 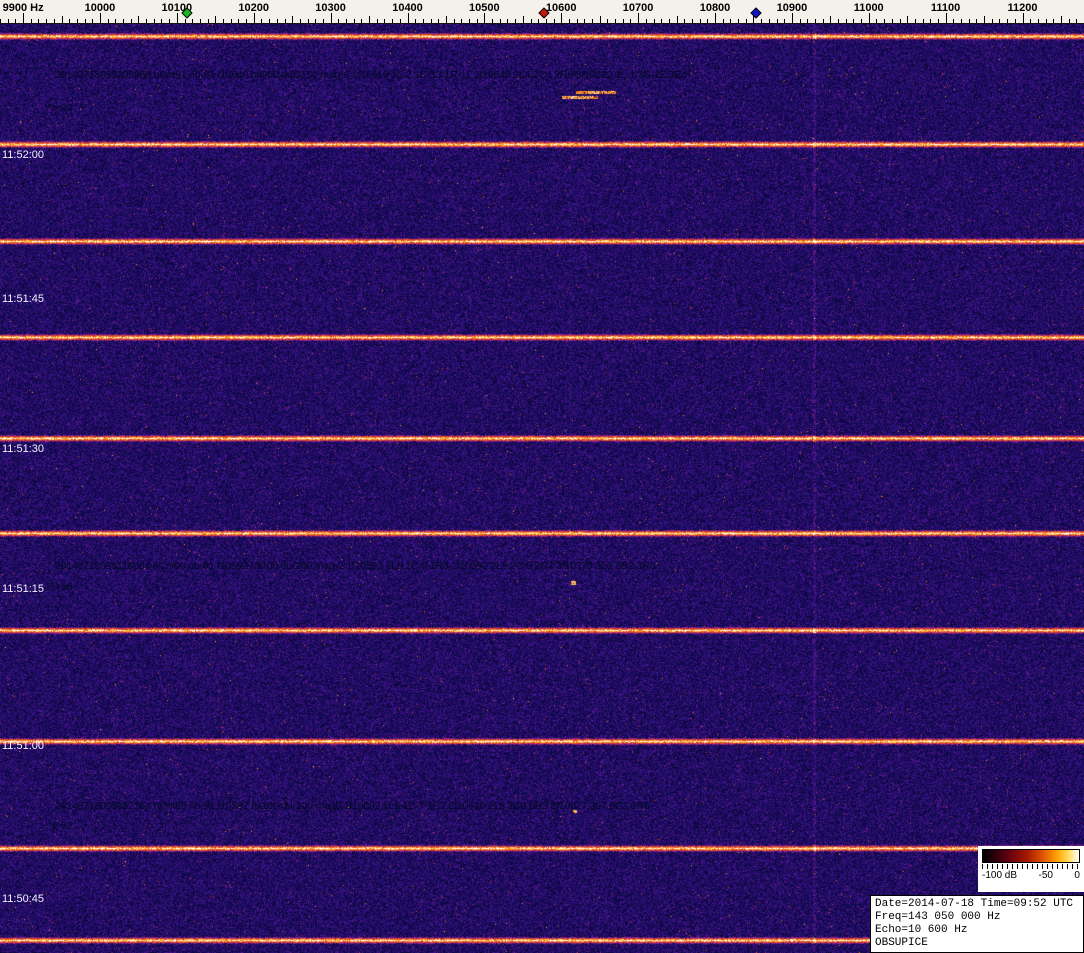 I want to click on freq-label: 10000, so click(x=100, y=8).